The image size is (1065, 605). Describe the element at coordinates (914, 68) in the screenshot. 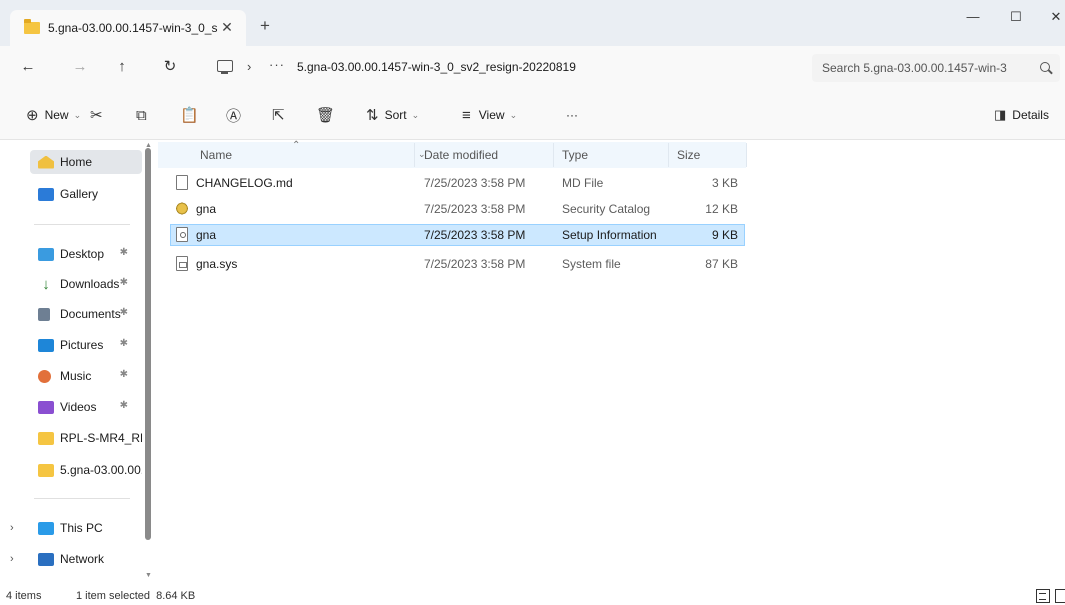

I see `search-placeholder: Search 5.gna-03.00.00.1457-win-3` at that location.